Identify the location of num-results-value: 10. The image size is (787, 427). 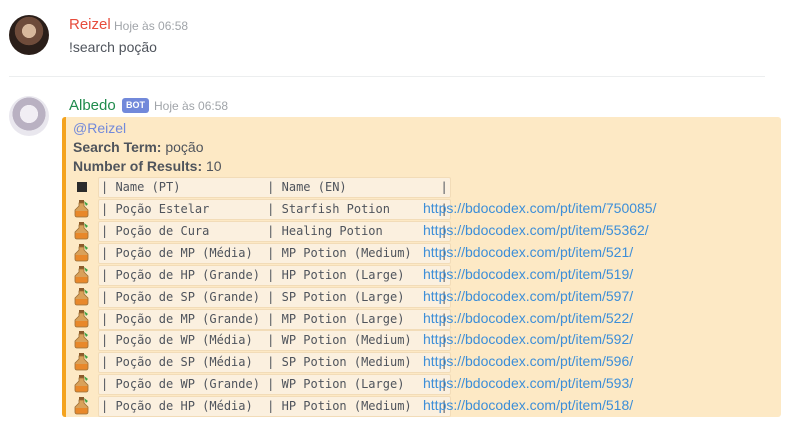
(212, 166).